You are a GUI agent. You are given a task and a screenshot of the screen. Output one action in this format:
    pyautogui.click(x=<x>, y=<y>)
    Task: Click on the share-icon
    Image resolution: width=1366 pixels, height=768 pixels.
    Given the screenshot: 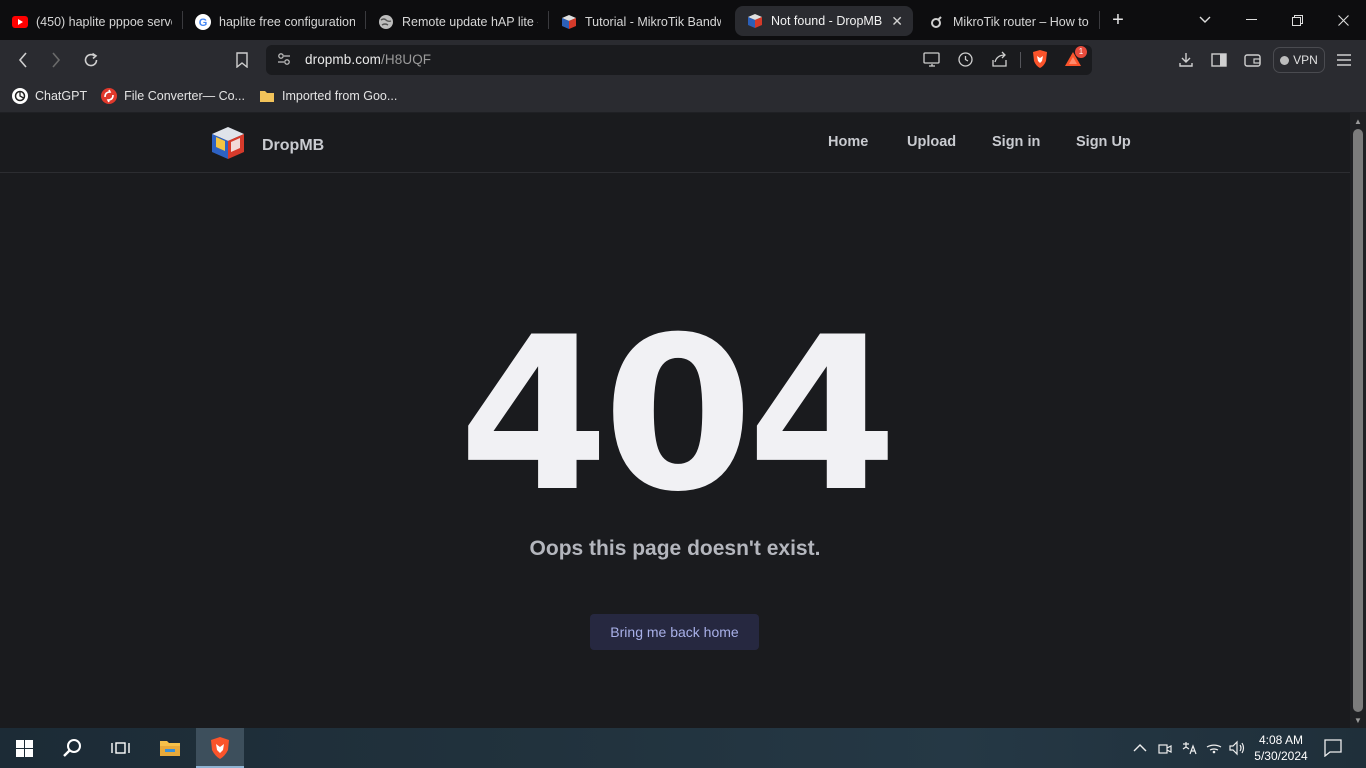 What is the action you would take?
    pyautogui.click(x=999, y=62)
    